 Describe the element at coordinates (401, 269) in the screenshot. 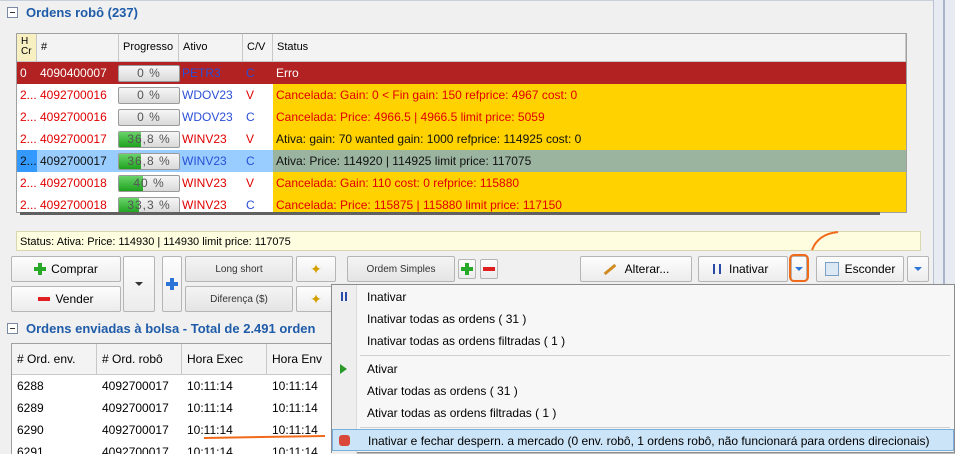

I see `simple-order-button: Ordem Simples` at that location.